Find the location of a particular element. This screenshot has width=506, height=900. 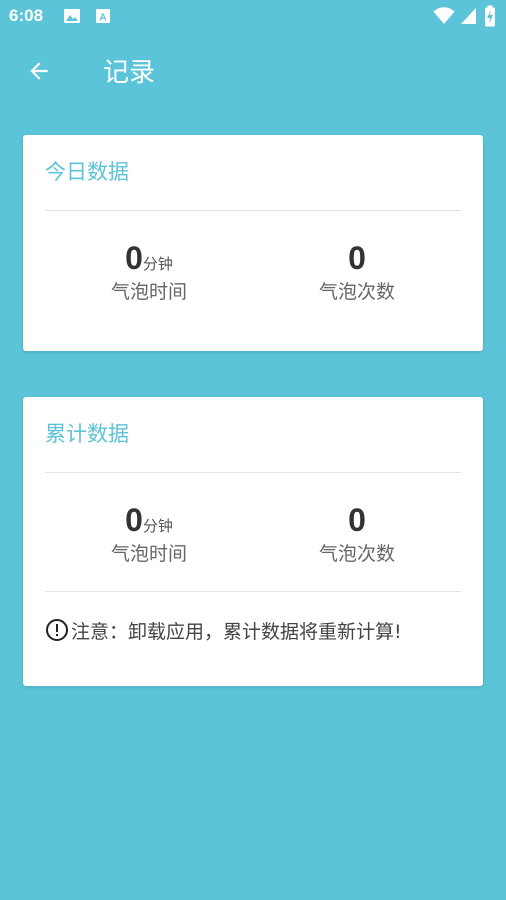

back-button is located at coordinates (39, 73).